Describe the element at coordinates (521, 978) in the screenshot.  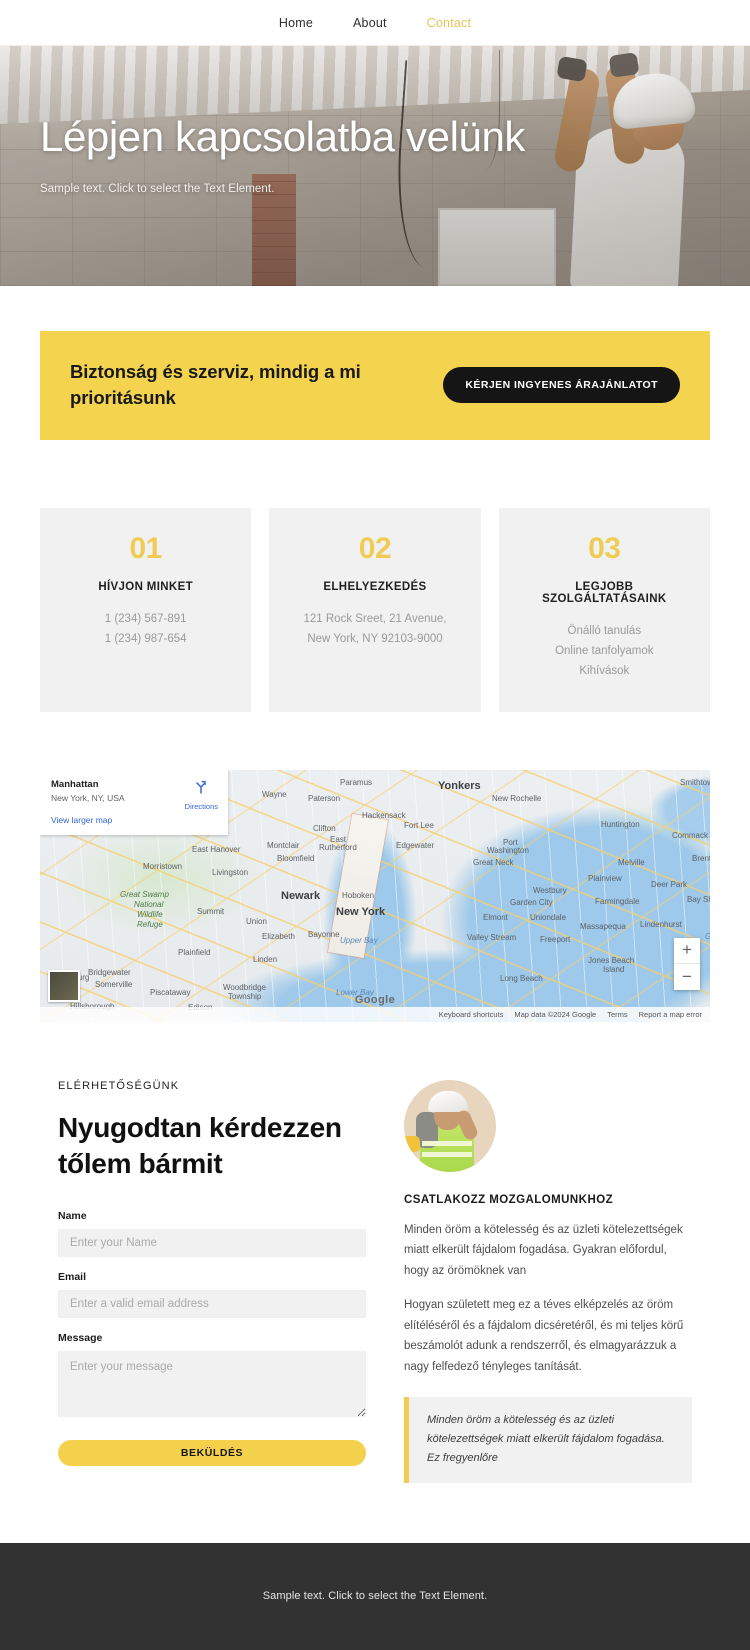
I see `map-label: Long Beach` at that location.